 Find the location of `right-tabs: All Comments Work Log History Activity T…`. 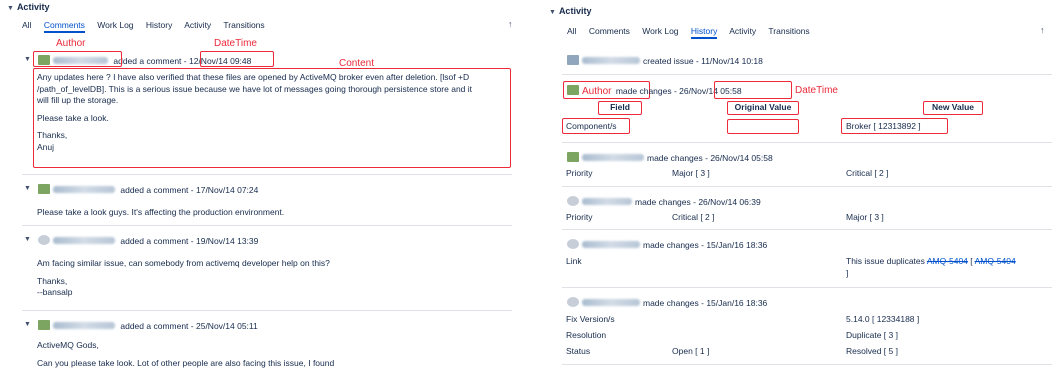

right-tabs: All Comments Work Log History Activity T… is located at coordinates (693, 32).